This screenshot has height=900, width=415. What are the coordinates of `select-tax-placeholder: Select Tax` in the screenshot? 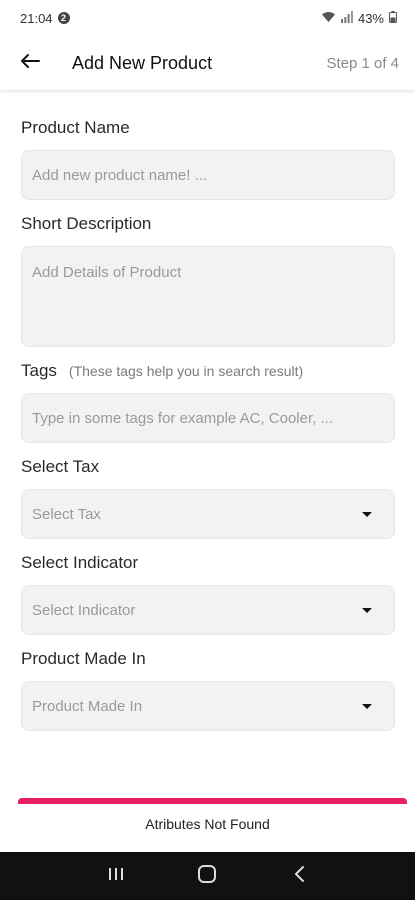 It's located at (66, 514).